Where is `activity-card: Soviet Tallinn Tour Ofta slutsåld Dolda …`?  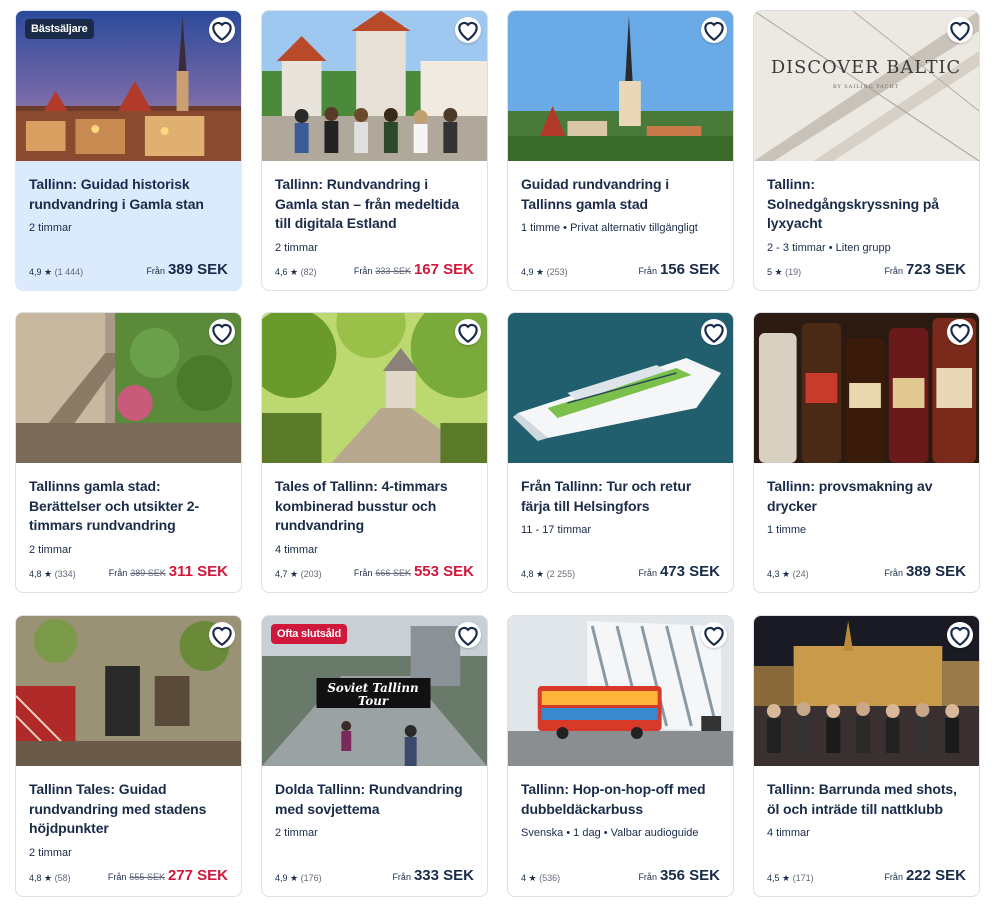
activity-card: Soviet Tallinn Tour Ofta slutsåld Dolda … is located at coordinates (374, 756).